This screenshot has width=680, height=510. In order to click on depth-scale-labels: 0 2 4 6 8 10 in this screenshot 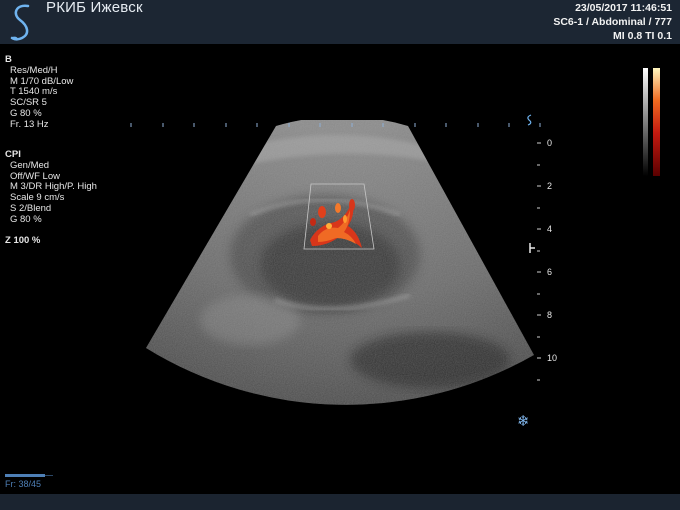, I will do `click(552, 250)`.